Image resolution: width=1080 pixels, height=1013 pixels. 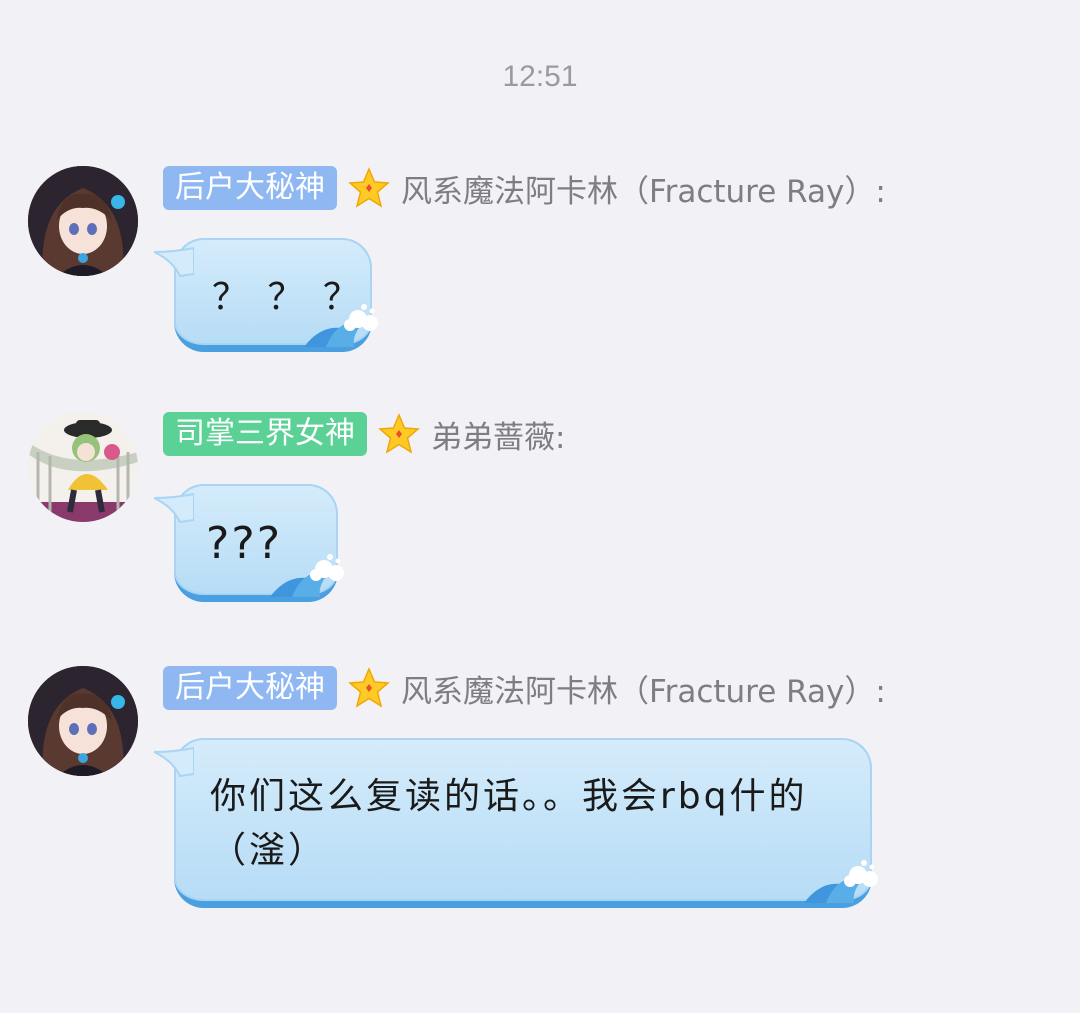 What do you see at coordinates (540, 76) in the screenshot?
I see `message-timestamp: 12:51` at bounding box center [540, 76].